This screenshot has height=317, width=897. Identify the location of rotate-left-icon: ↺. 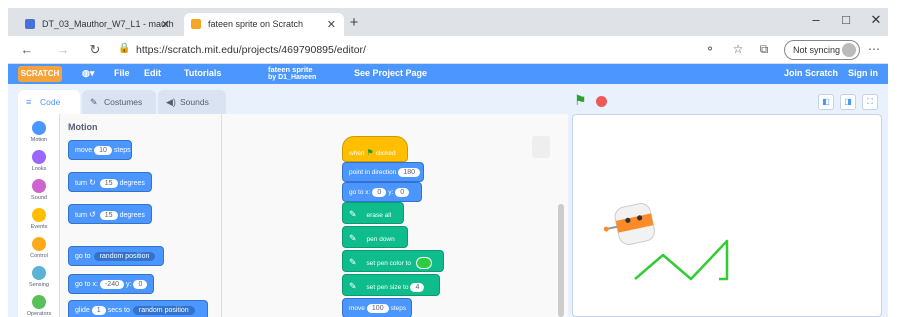
(92, 214).